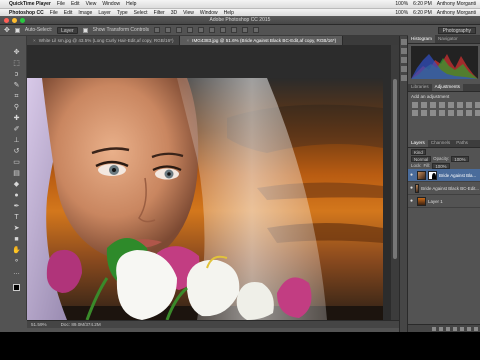 Image resolution: width=480 pixels, height=360 pixels. I want to click on minimize-window-icon, so click(14, 20).